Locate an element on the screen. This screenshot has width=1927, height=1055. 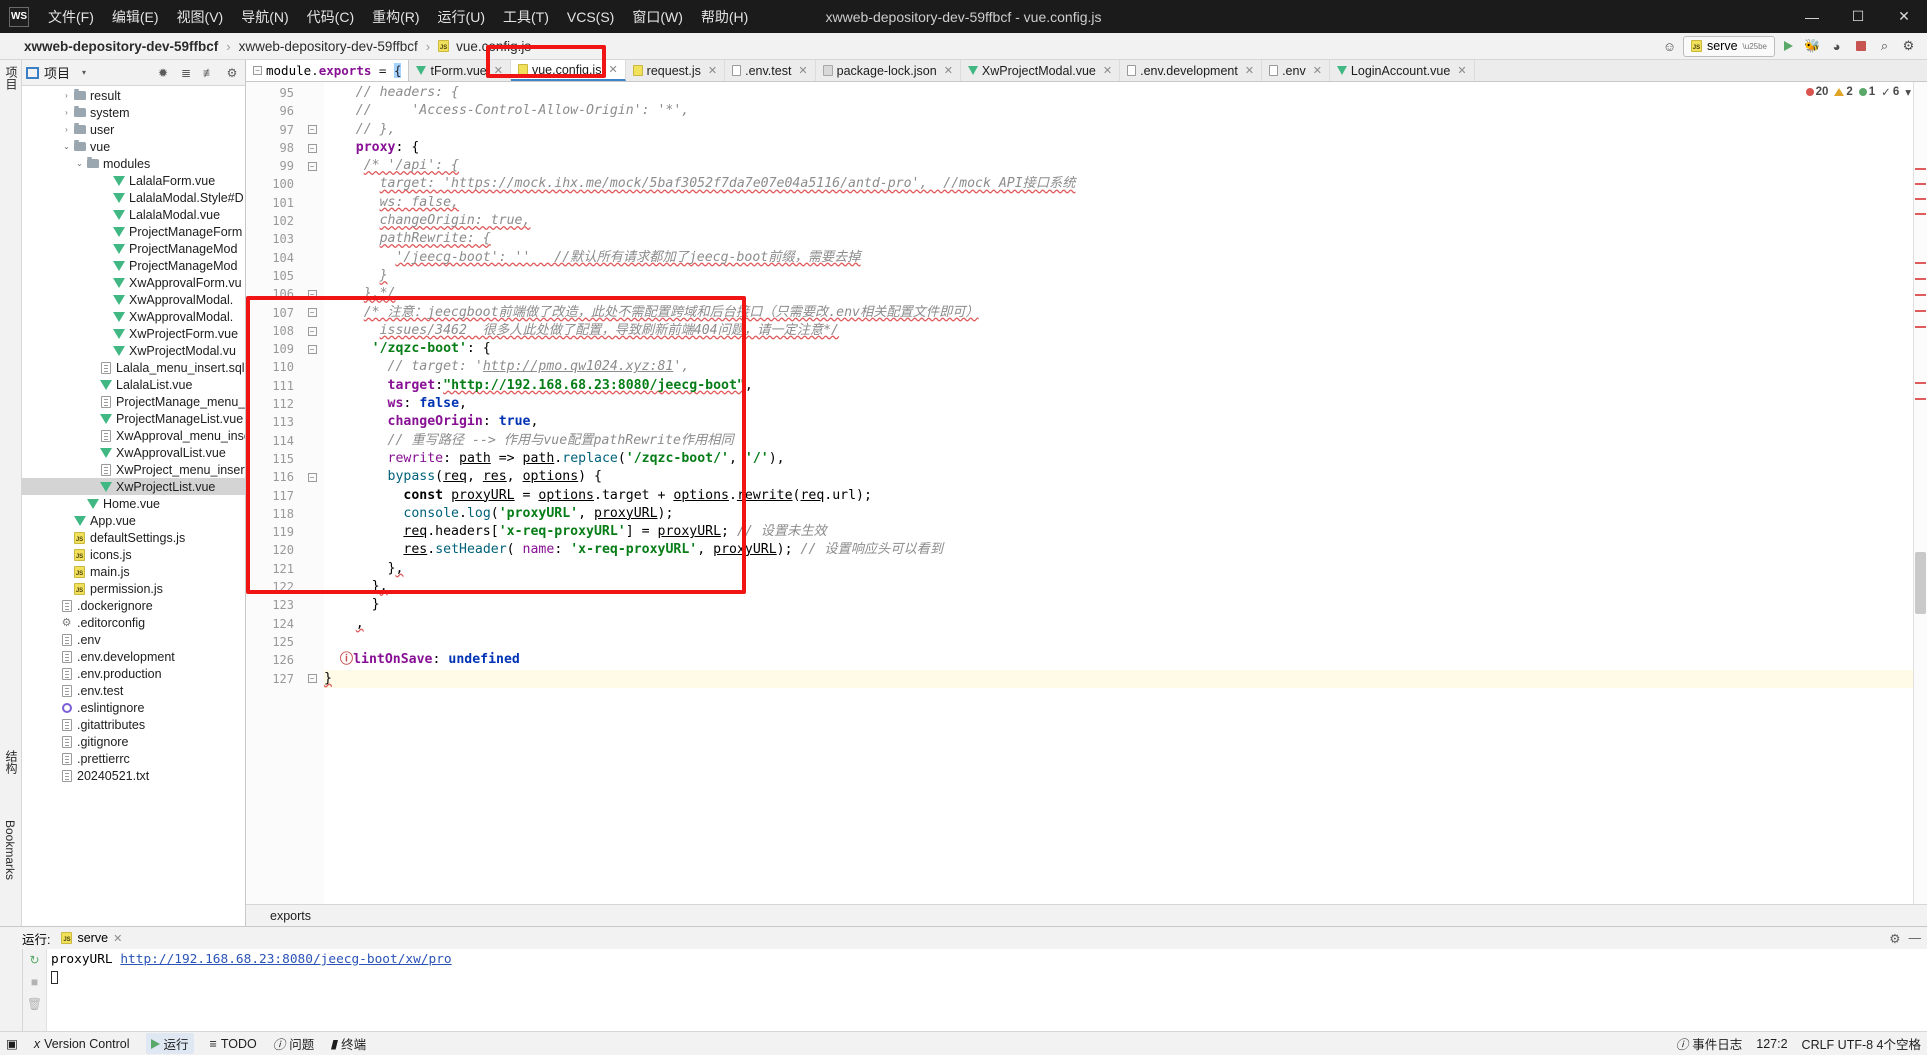
tree-item: ProjectManageForm is located at coordinates (133, 231).